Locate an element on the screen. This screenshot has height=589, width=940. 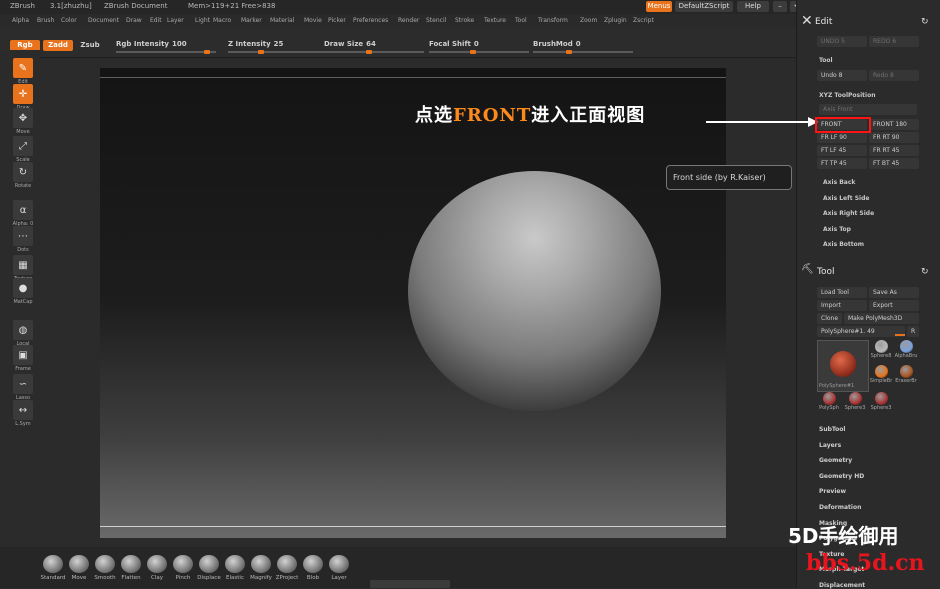
default-zscript-button: DefaultZScript is located at coordinates (704, 6).